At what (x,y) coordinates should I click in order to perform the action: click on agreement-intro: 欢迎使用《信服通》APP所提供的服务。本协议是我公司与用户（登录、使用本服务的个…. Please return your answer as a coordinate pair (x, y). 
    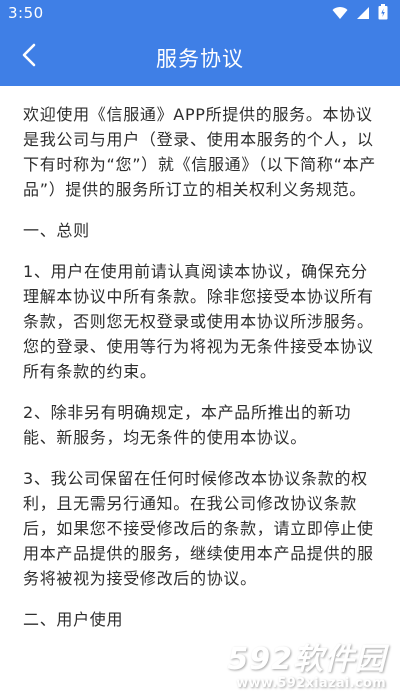
    Looking at the image, I should click on (199, 152).